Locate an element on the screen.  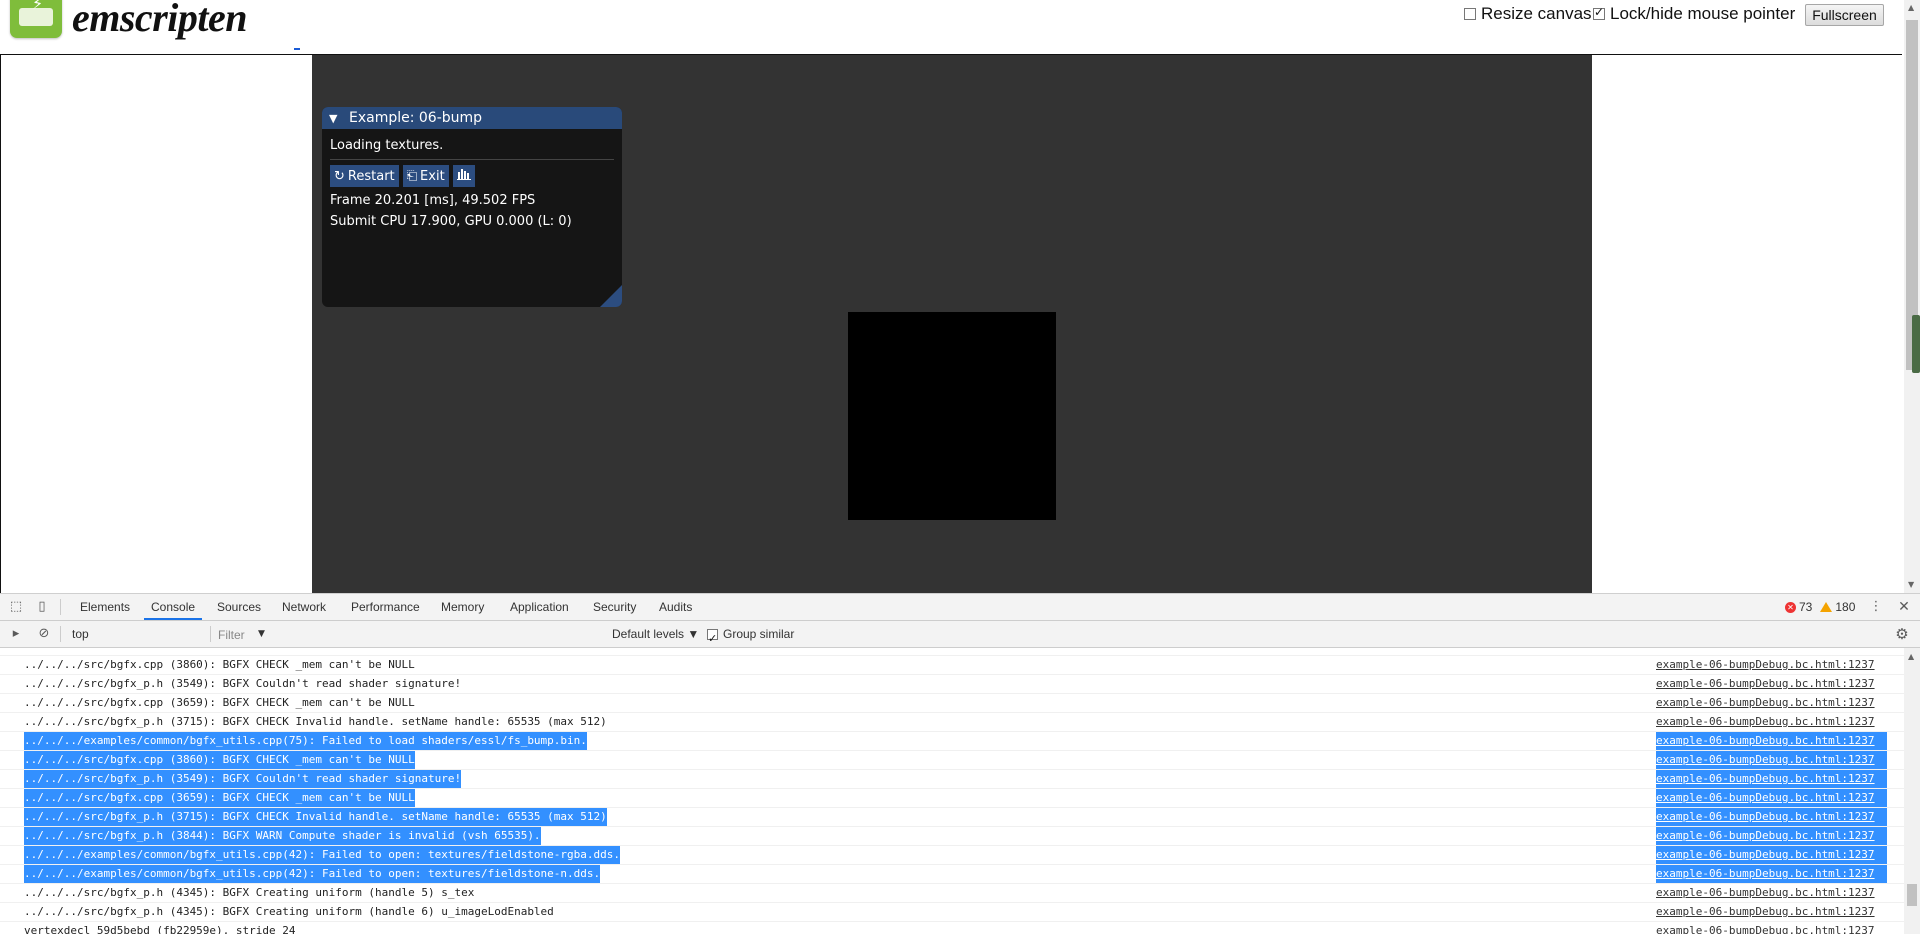
toolbar-divider is located at coordinates (60, 634).